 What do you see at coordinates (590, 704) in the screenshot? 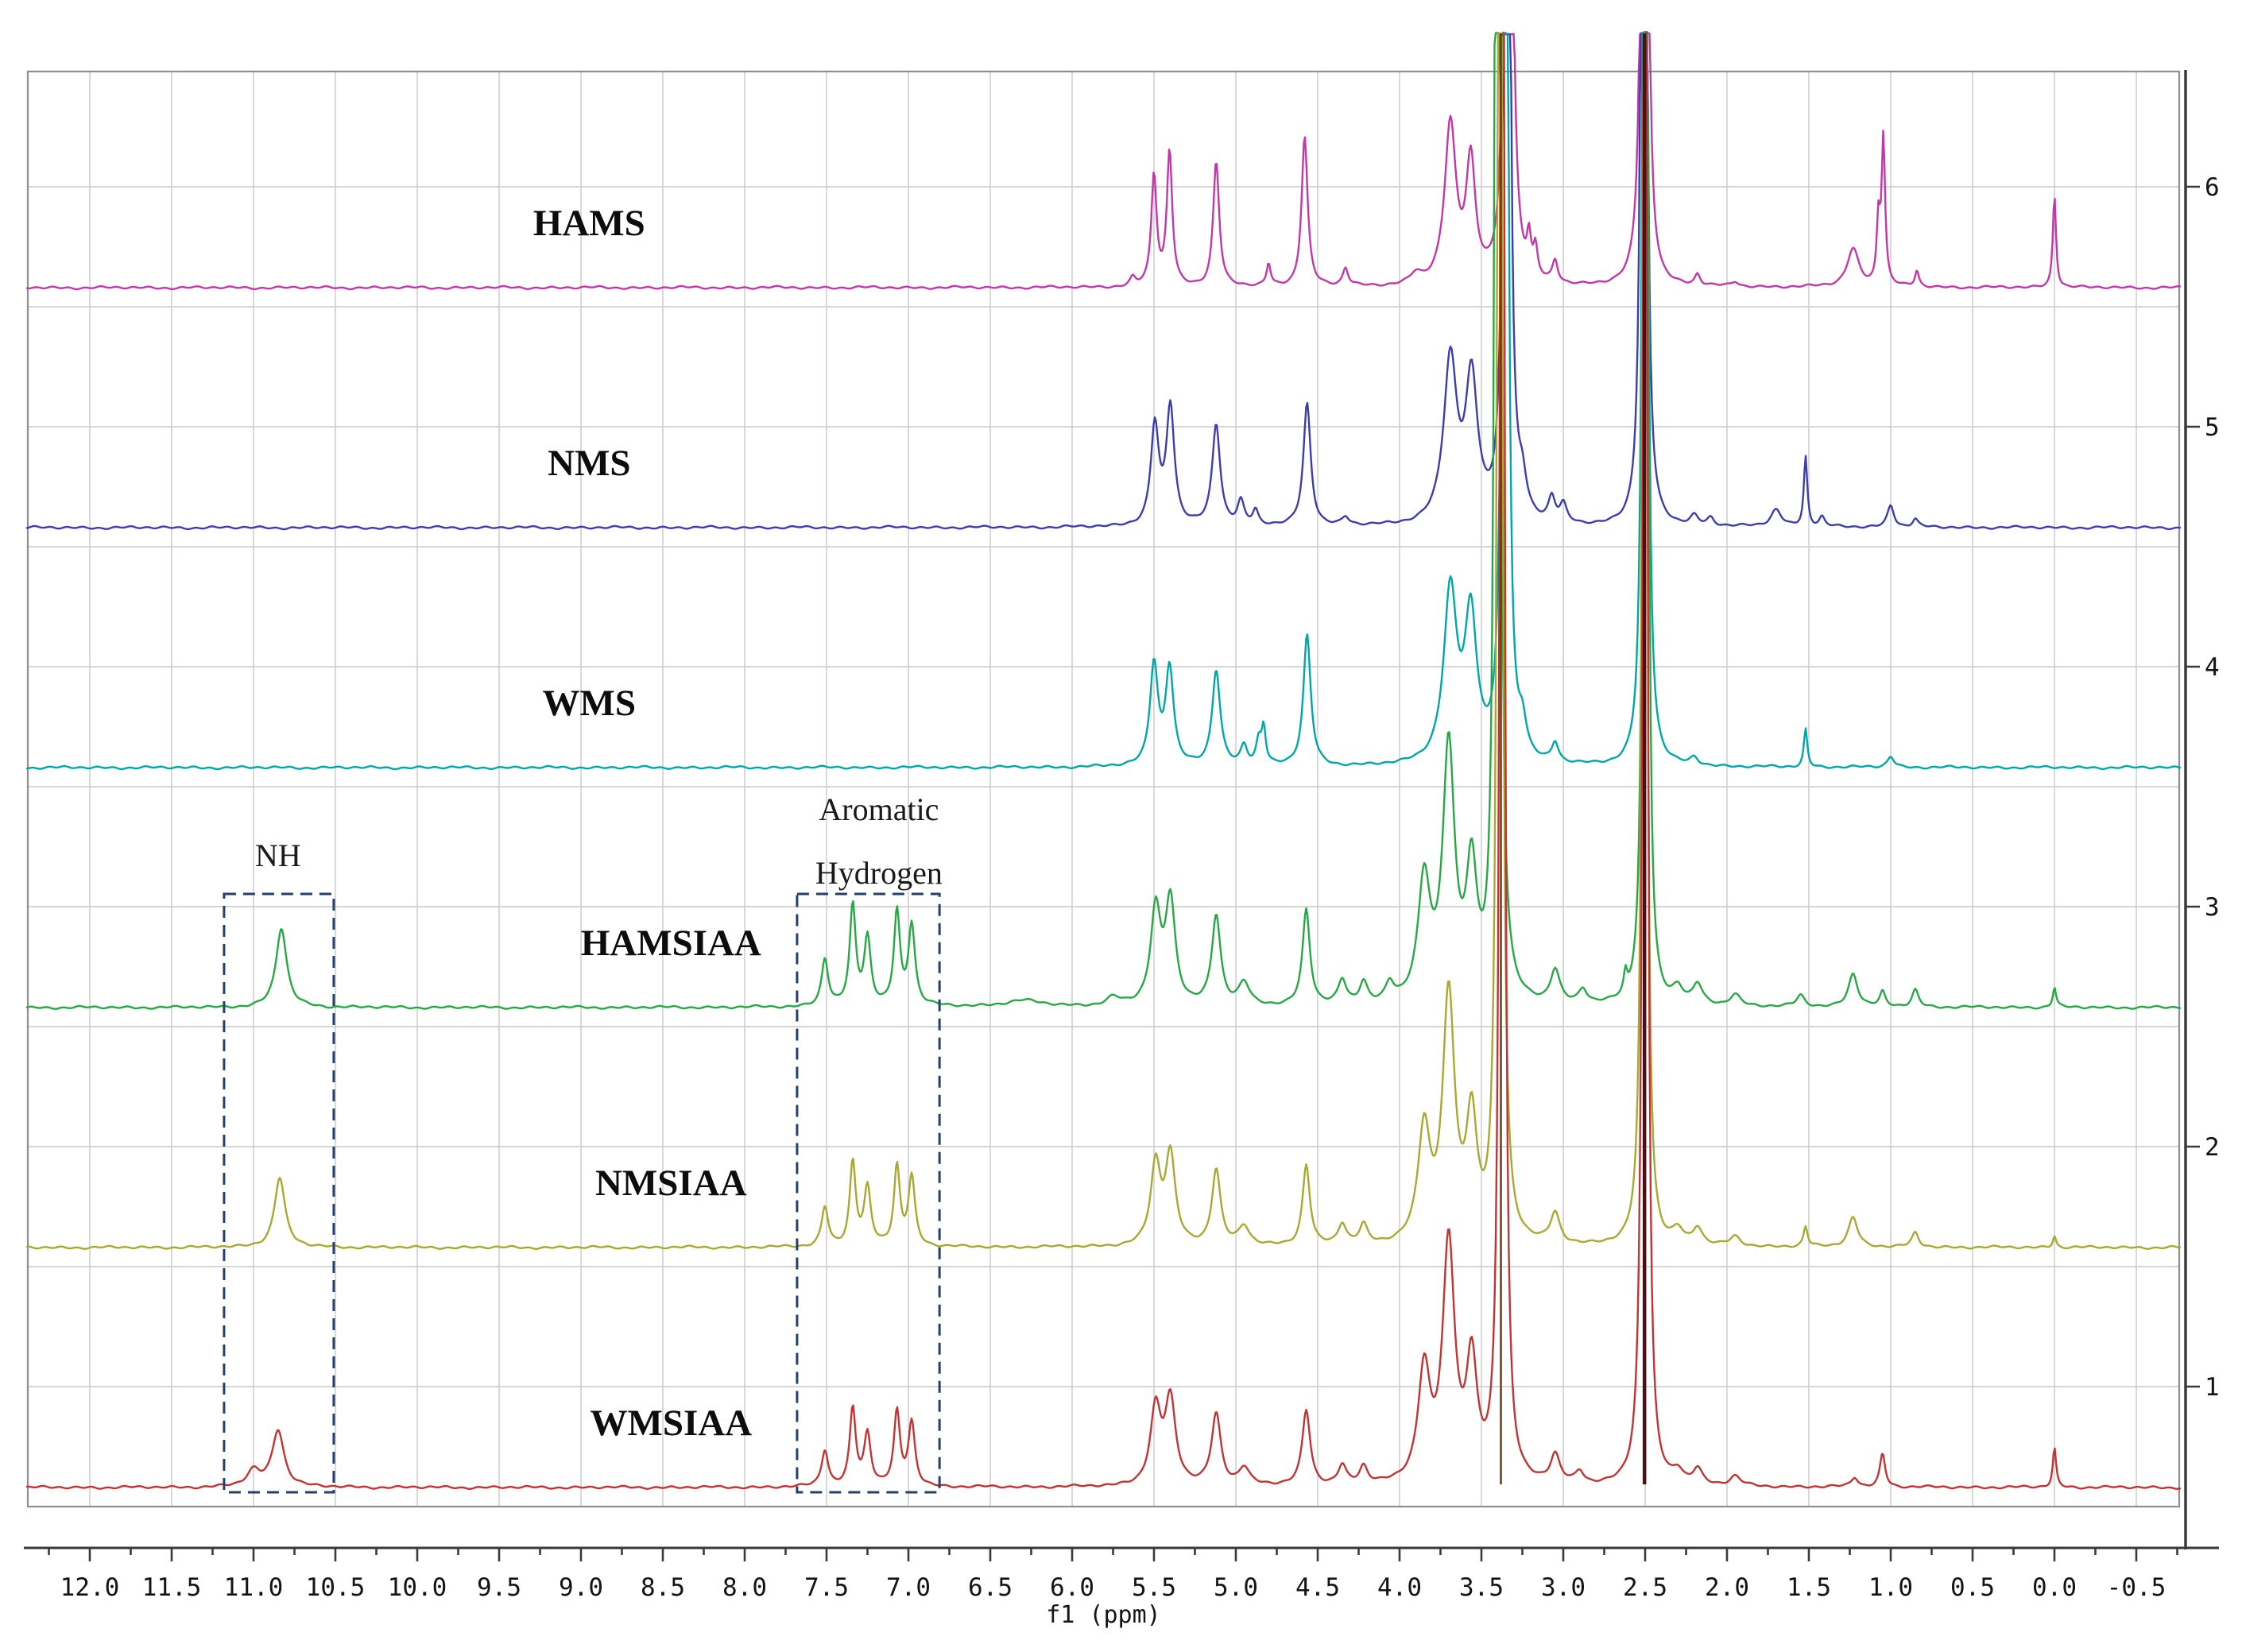
I see `sample-label-wms: WMS` at bounding box center [590, 704].